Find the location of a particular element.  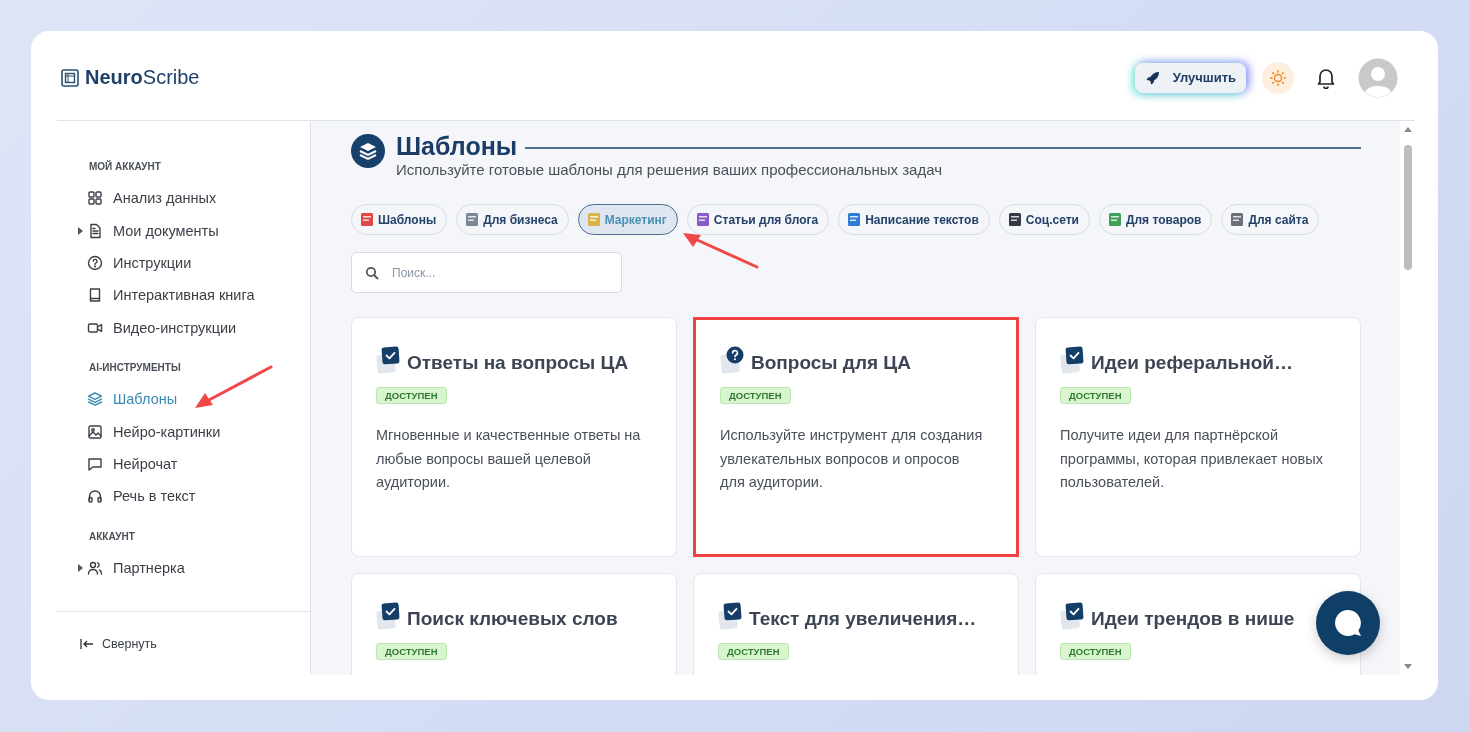

card-title: Вопросы для ЦА is located at coordinates (831, 363).